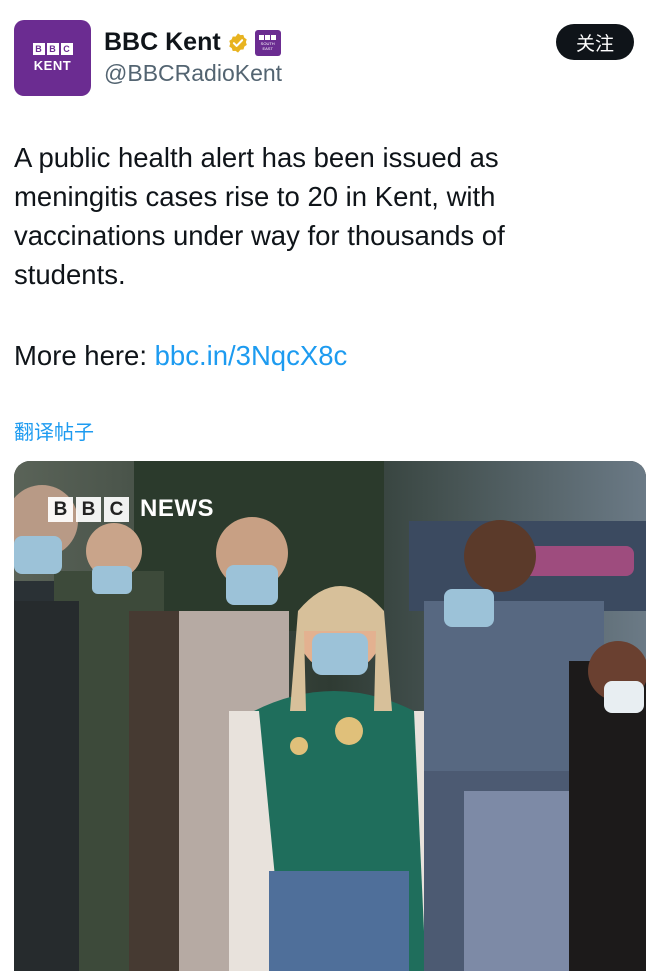  I want to click on avatar-bbc-logo: B B C, so click(52, 49).